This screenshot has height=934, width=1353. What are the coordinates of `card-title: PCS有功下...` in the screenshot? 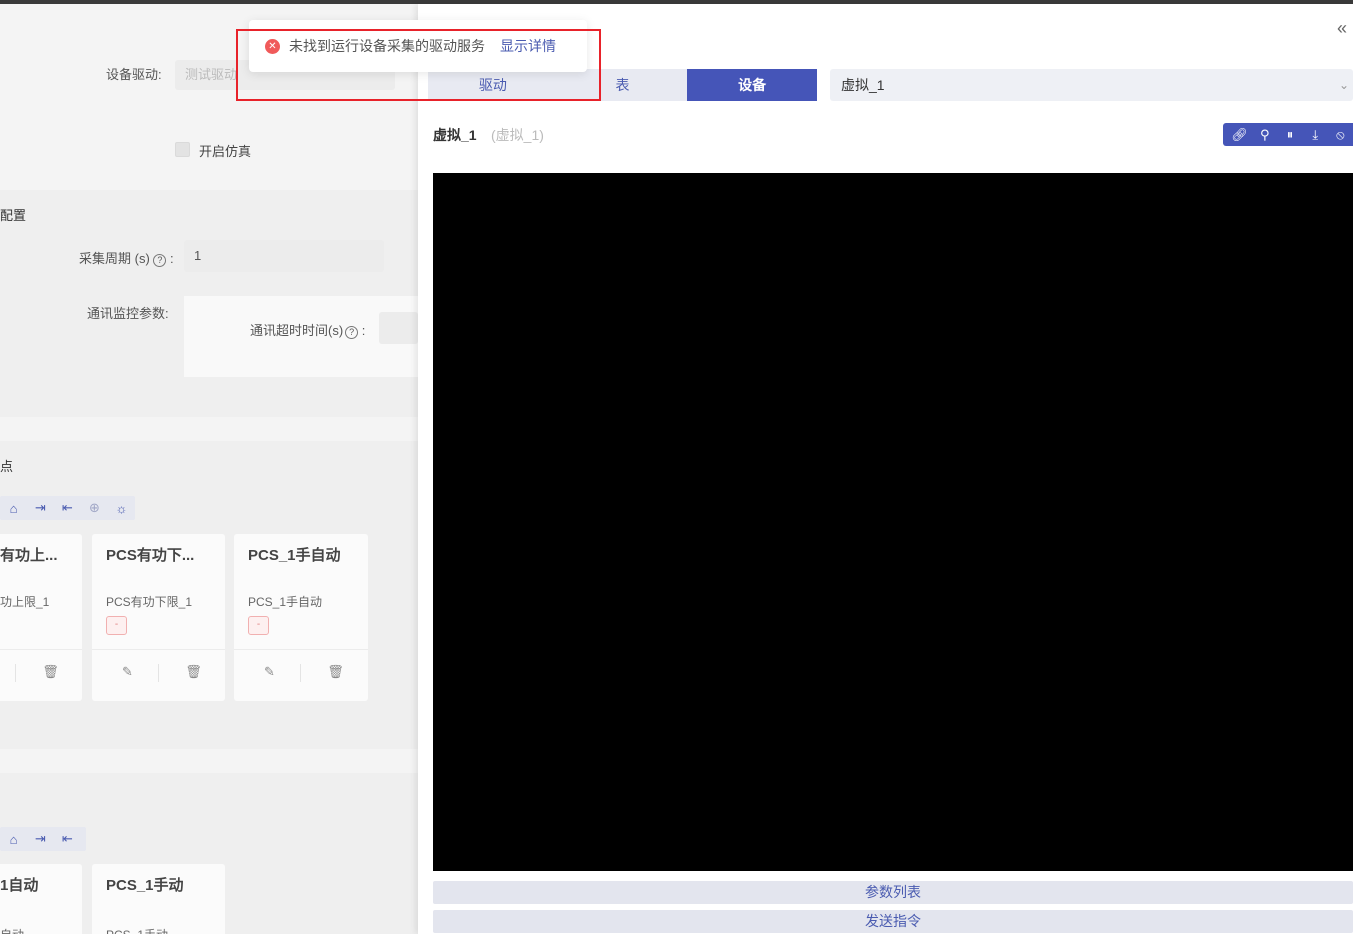 It's located at (150, 555).